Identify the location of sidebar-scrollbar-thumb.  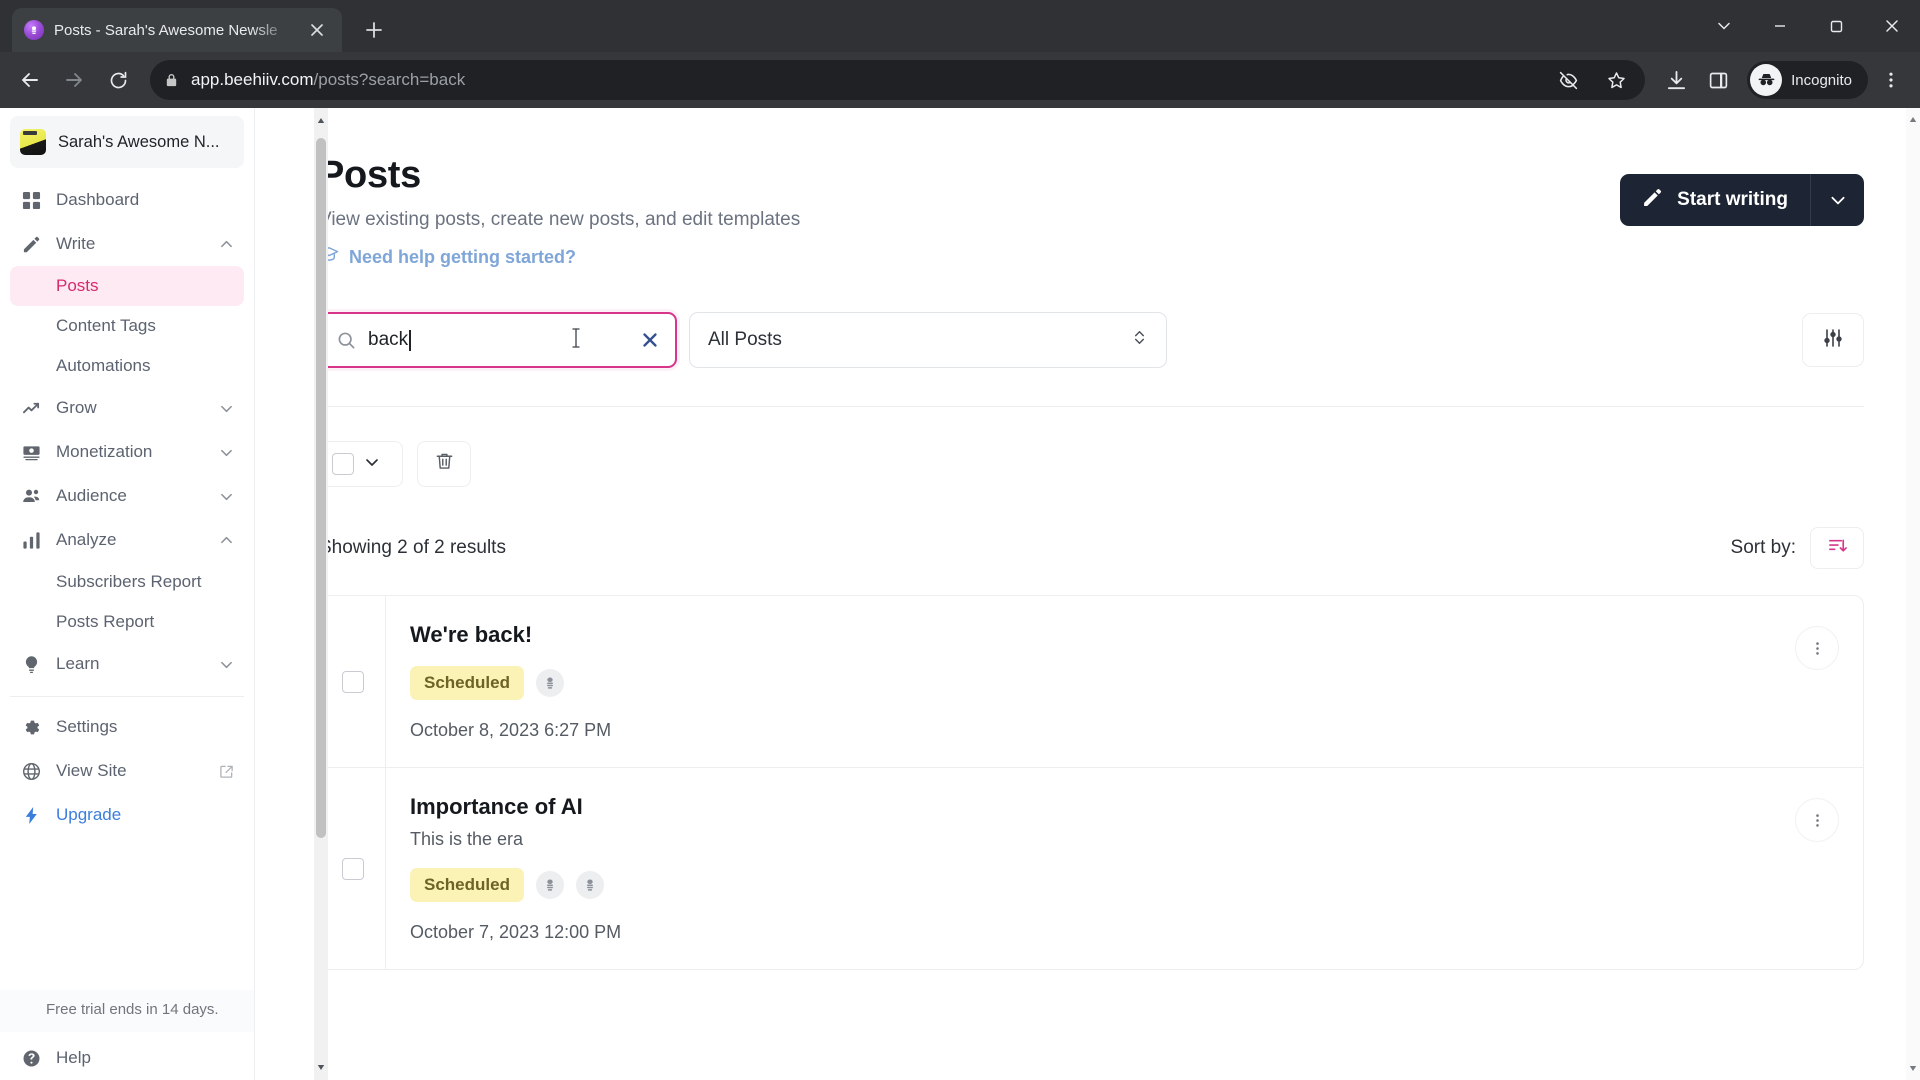
(321, 488).